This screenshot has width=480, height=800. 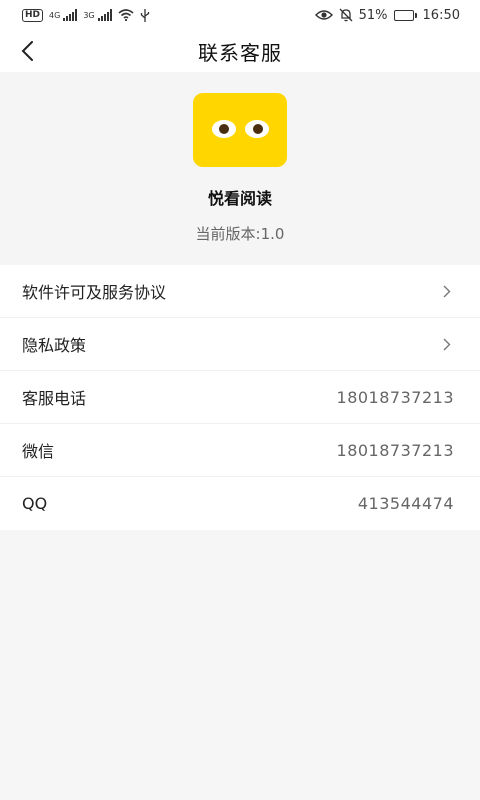 What do you see at coordinates (240, 130) in the screenshot?
I see `app-logo` at bounding box center [240, 130].